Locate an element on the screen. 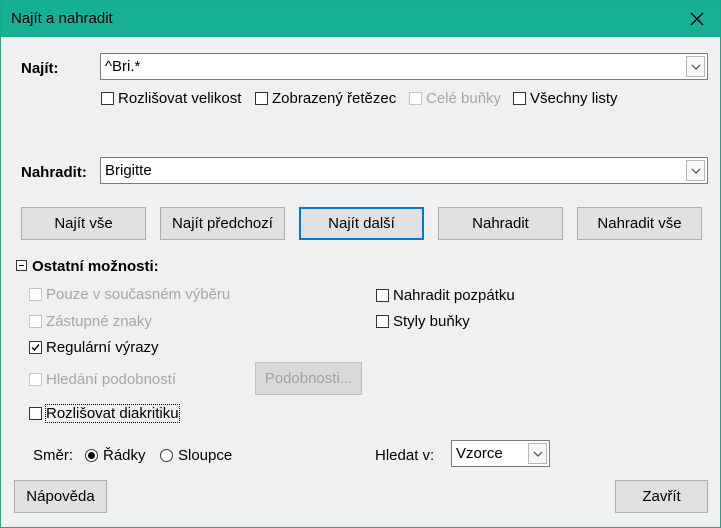  other-options-label: Ostatní možnosti: is located at coordinates (95, 266).